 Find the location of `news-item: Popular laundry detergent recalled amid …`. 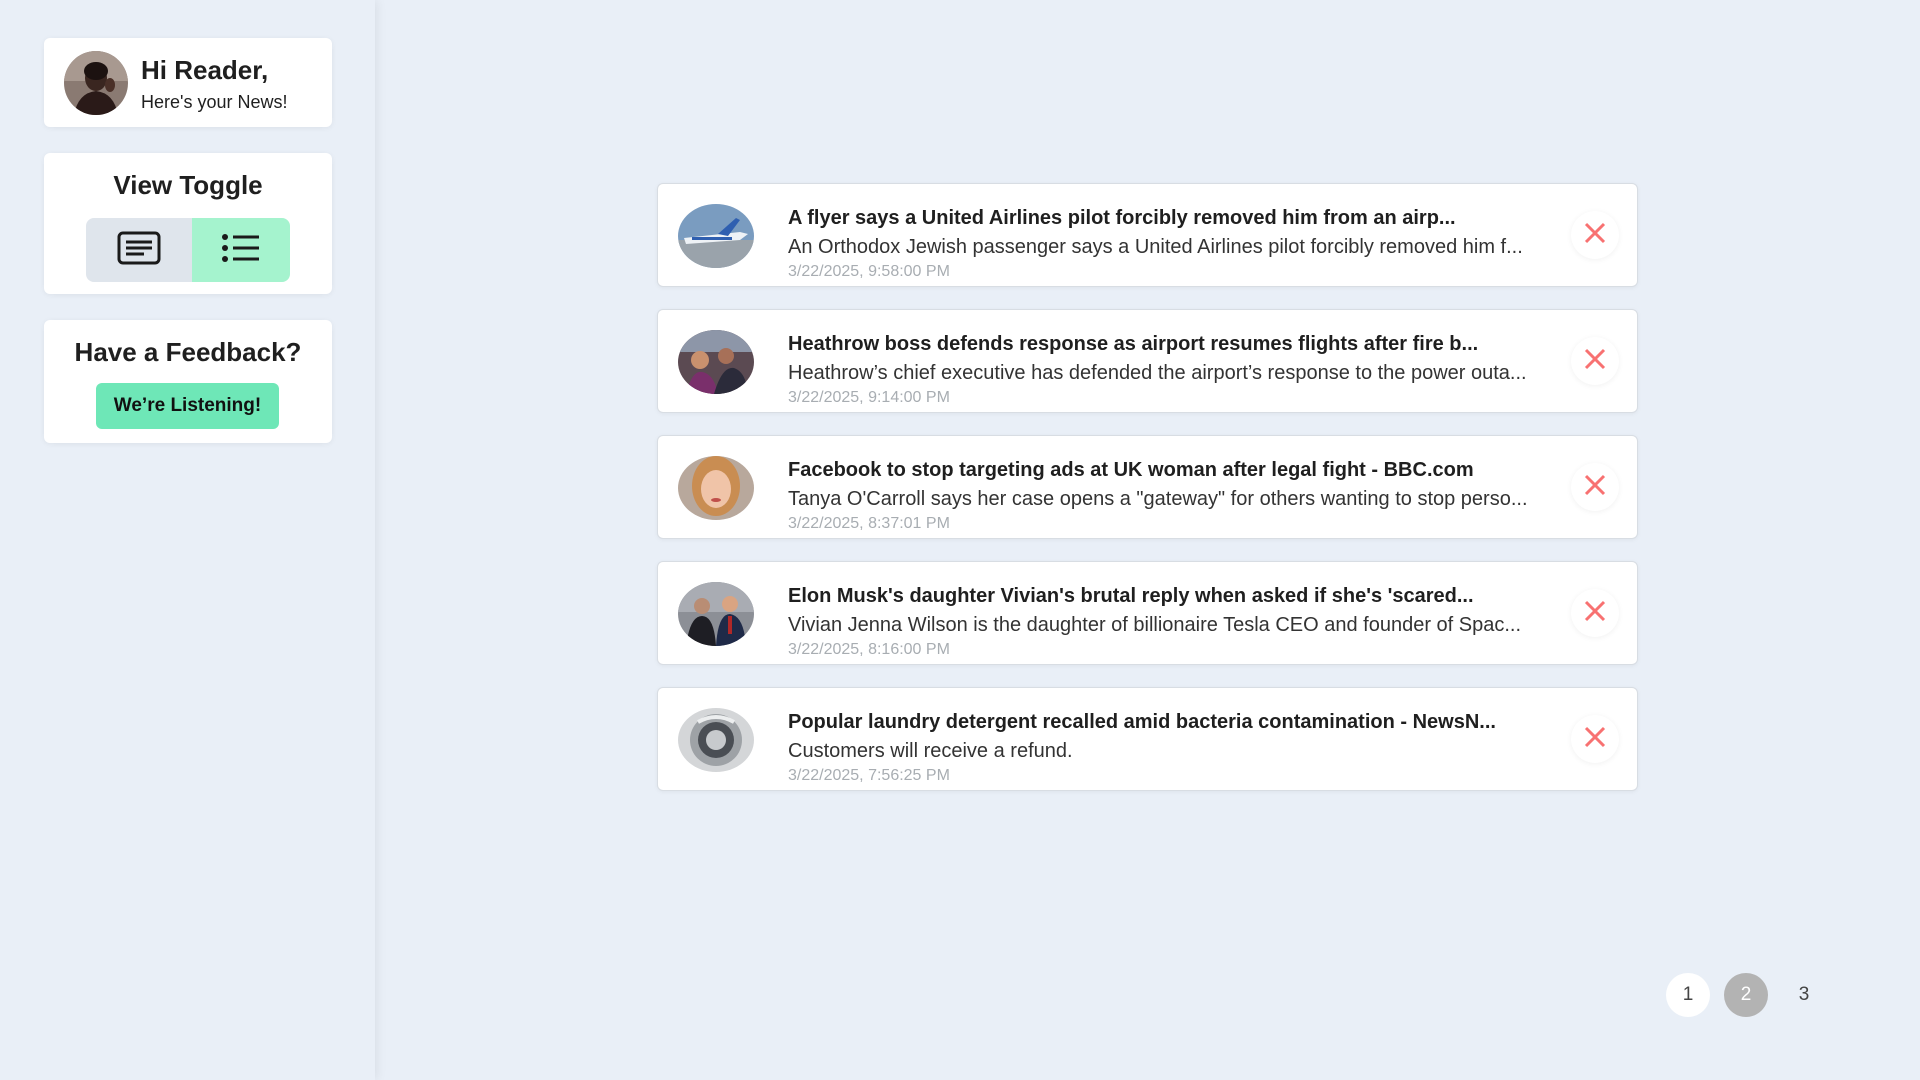

news-item: Popular laundry detergent recalled amid … is located at coordinates (1147, 739).